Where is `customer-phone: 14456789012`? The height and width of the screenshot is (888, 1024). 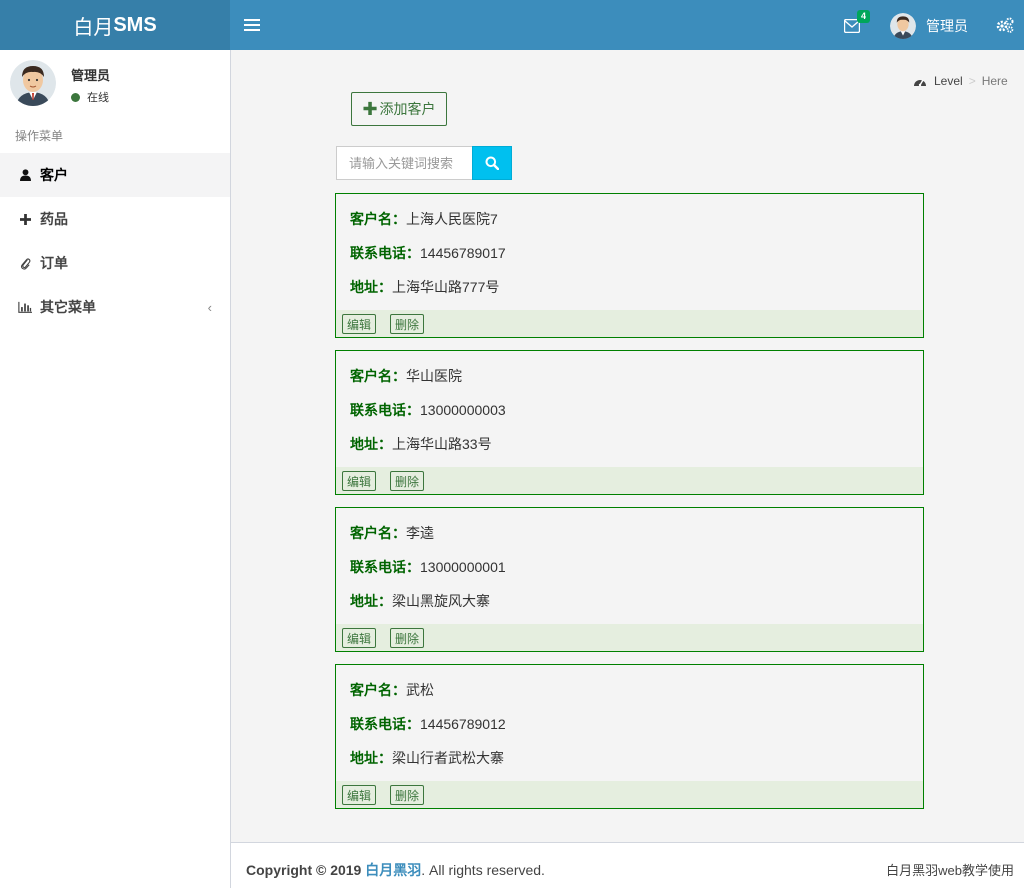 customer-phone: 14456789012 is located at coordinates (463, 724).